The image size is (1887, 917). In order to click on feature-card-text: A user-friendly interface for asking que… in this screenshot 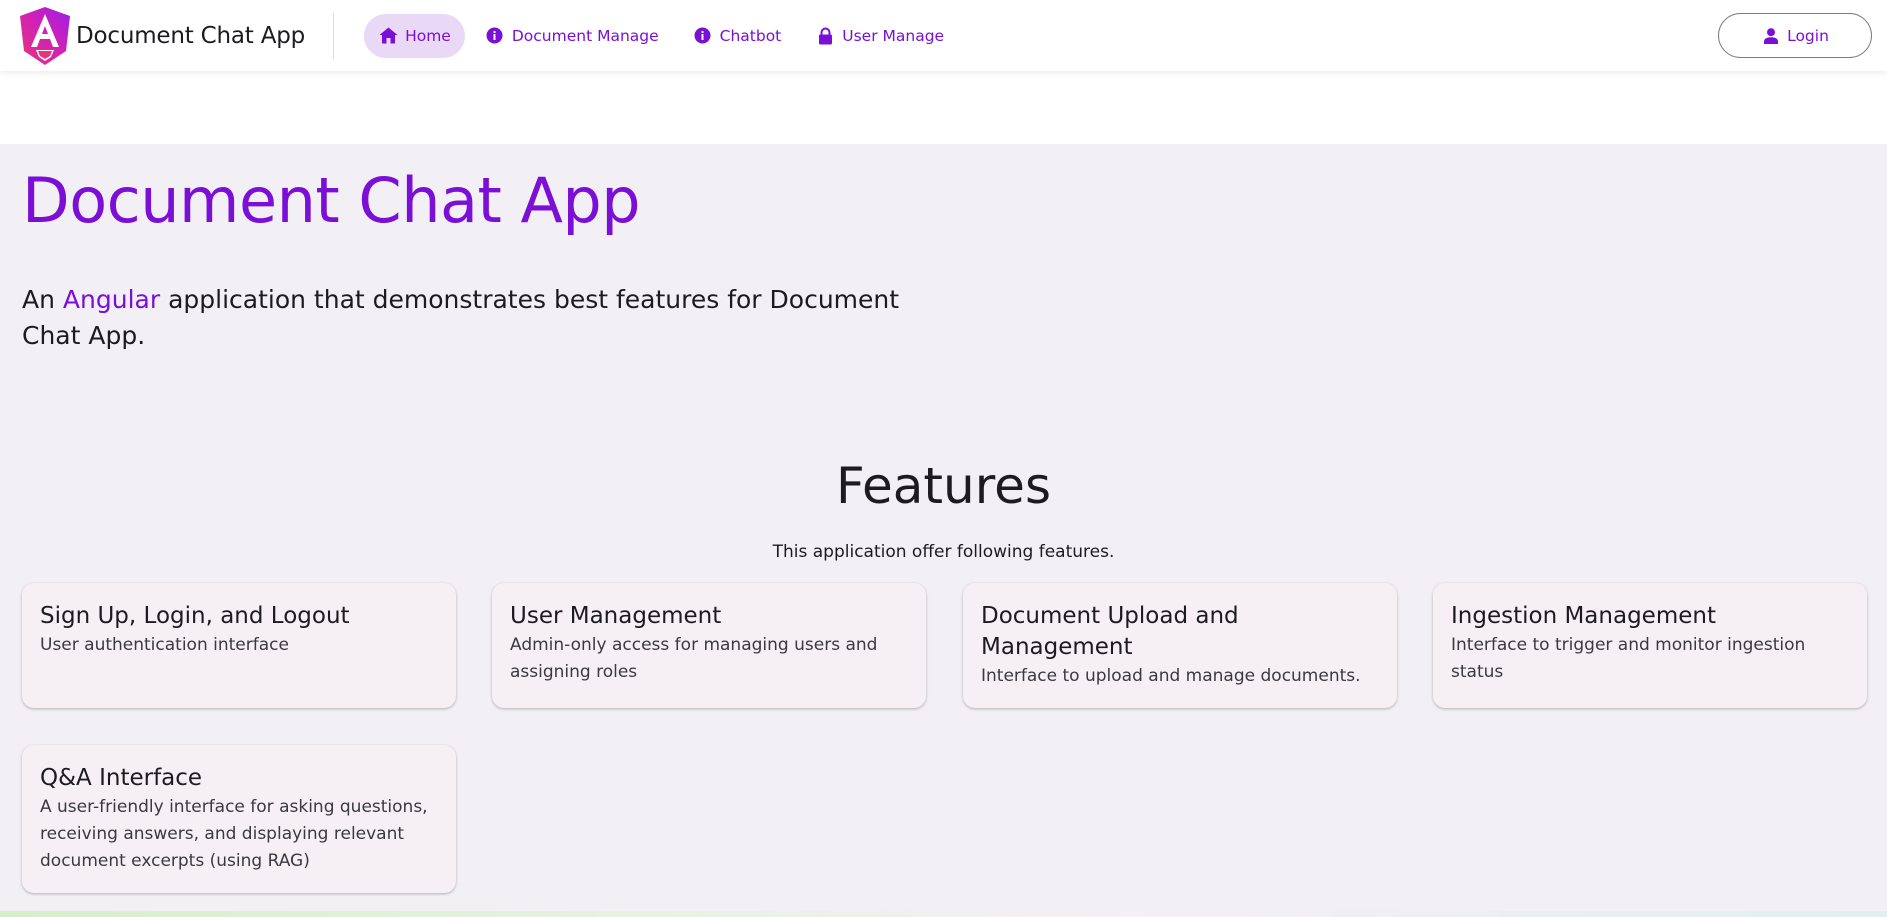, I will do `click(234, 834)`.